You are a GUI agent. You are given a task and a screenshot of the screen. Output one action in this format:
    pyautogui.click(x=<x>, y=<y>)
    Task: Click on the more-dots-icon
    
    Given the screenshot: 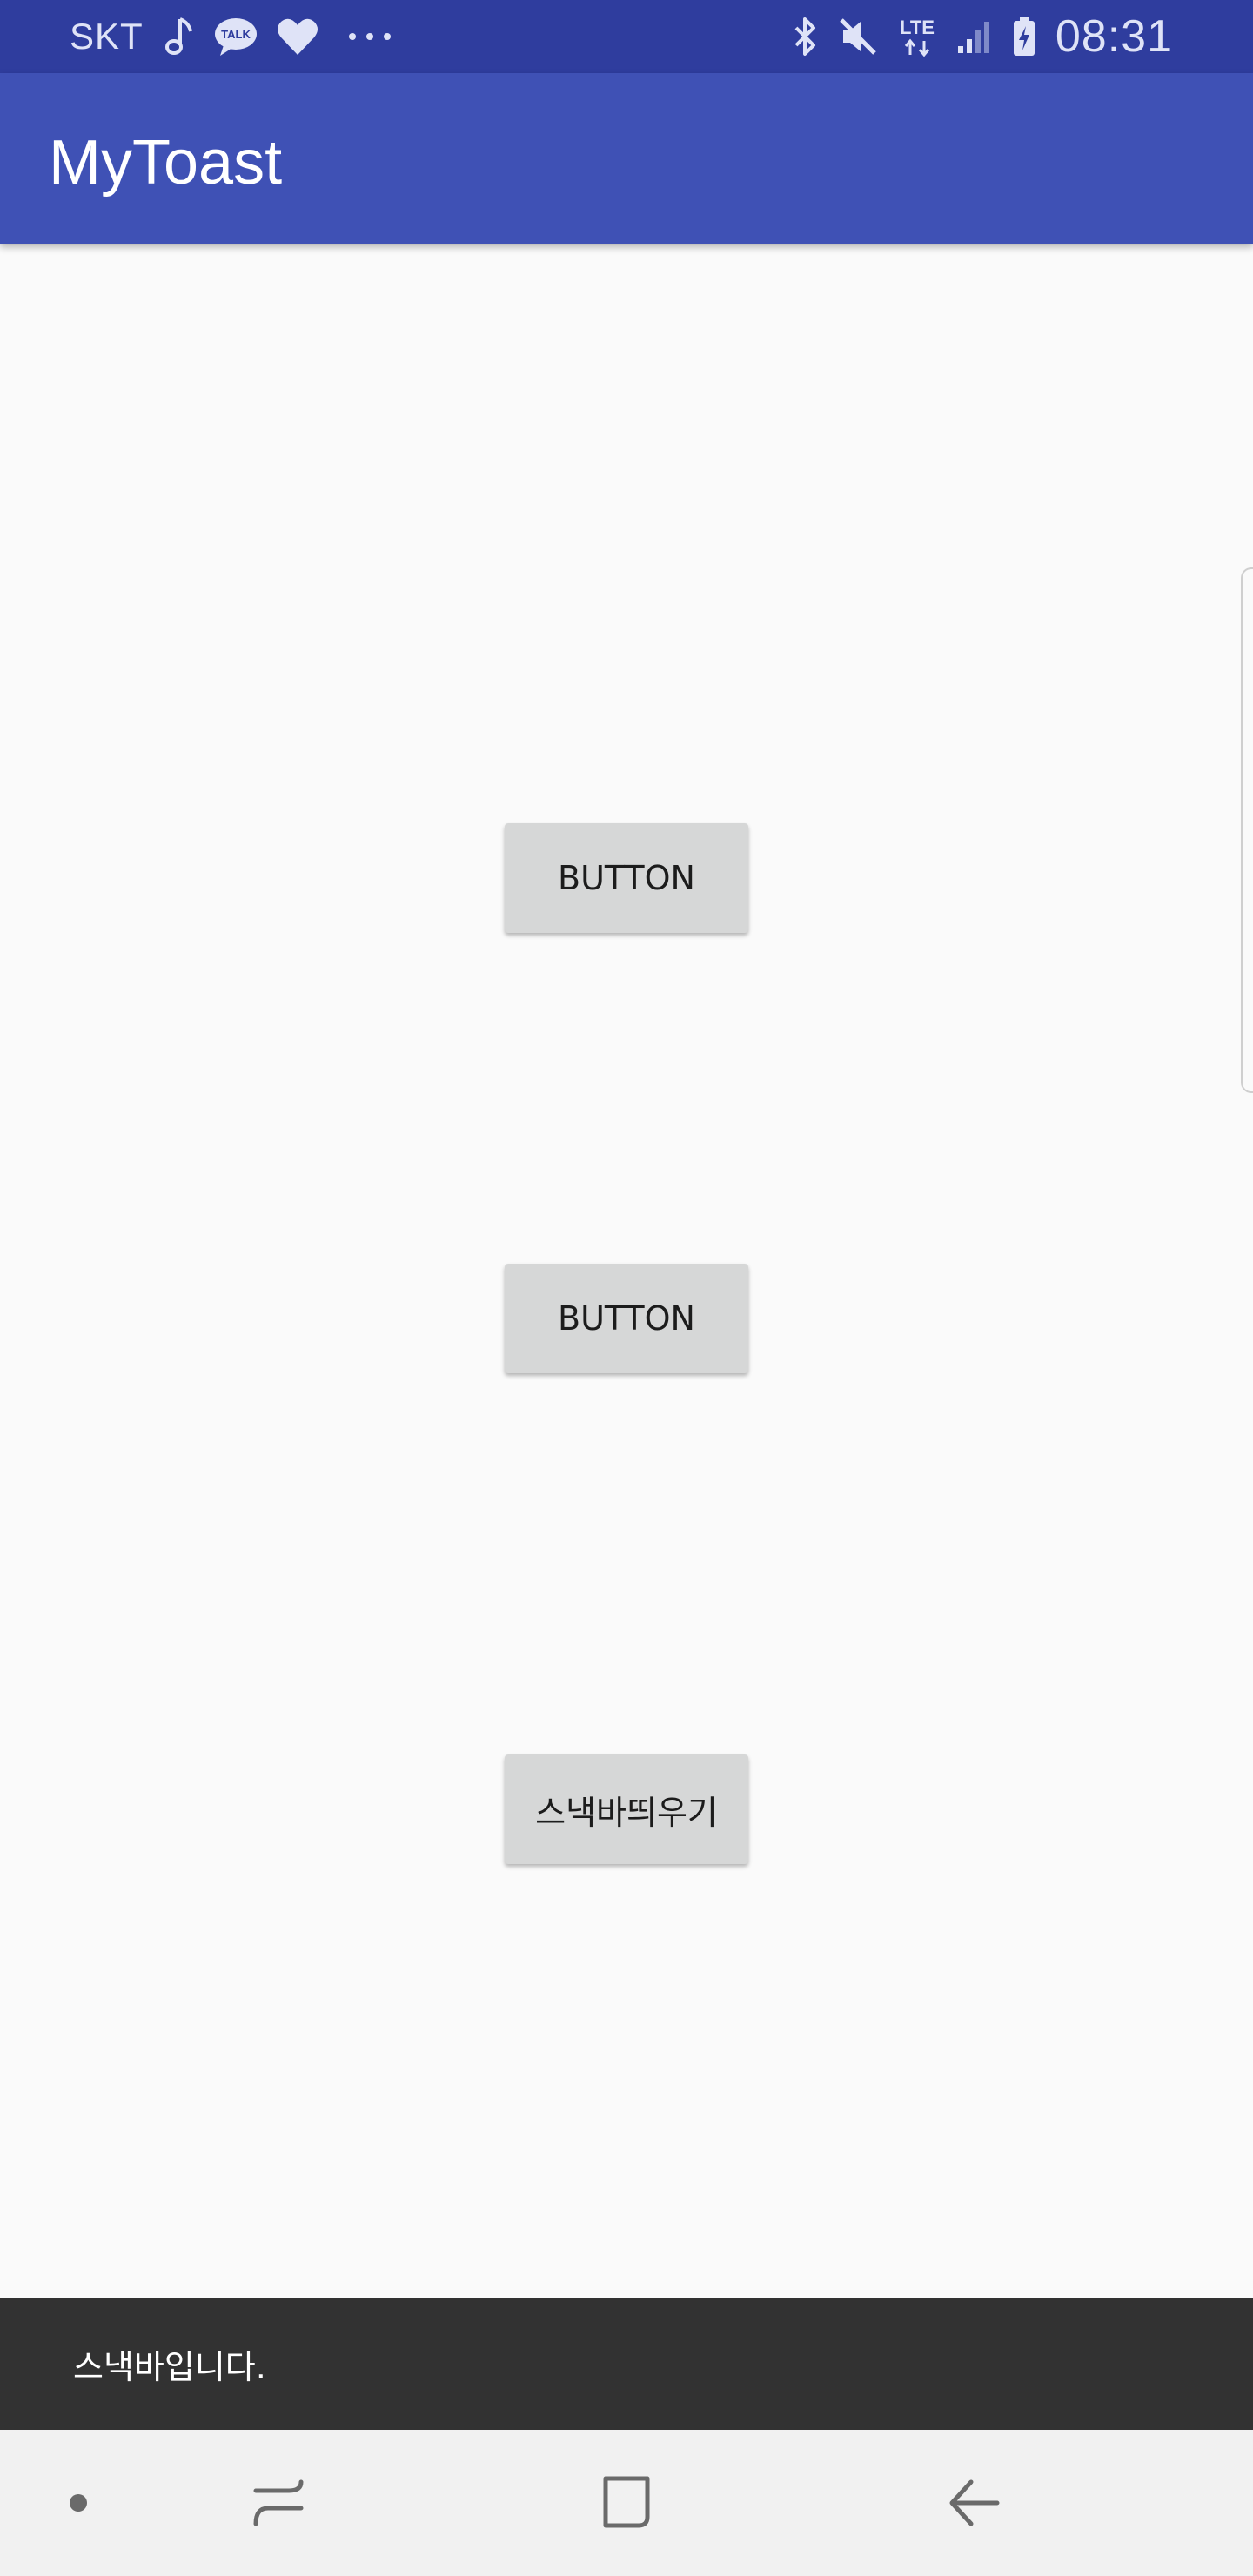 What is the action you would take?
    pyautogui.click(x=369, y=37)
    